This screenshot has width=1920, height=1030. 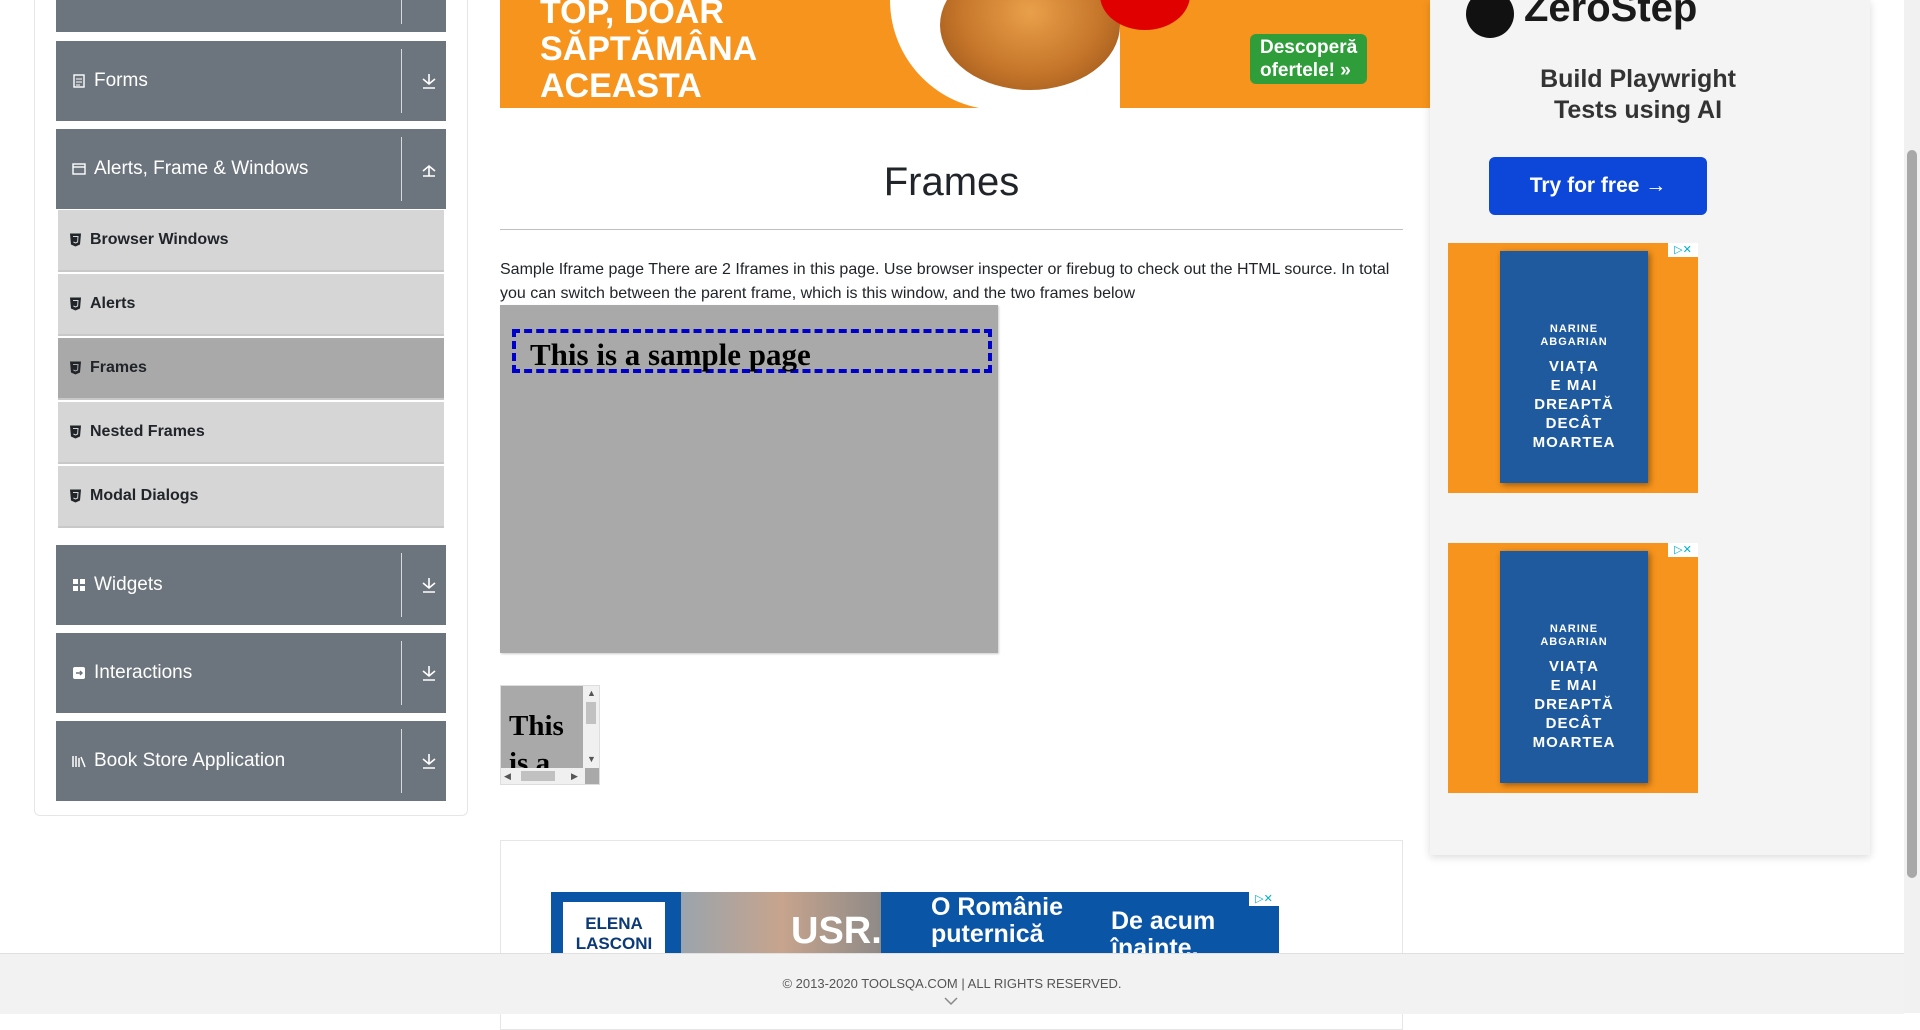 I want to click on sidebar-group-label: Forms, so click(x=121, y=80).